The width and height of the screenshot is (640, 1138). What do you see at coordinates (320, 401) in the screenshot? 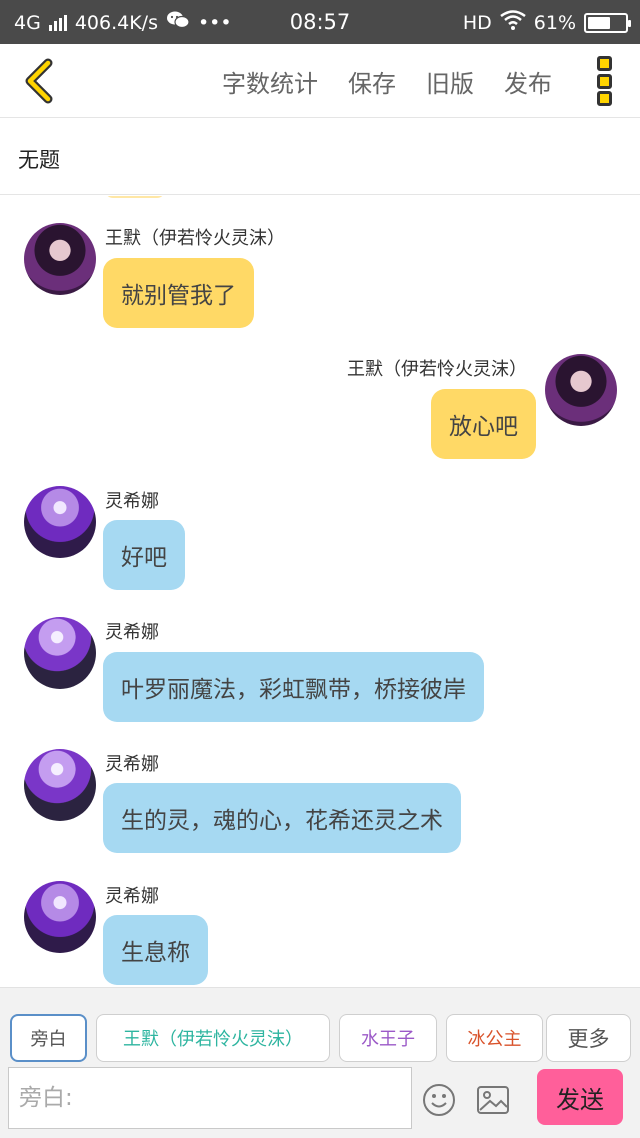
I see `message-row: 王默（伊若怜火灵沫） 放心吧` at bounding box center [320, 401].